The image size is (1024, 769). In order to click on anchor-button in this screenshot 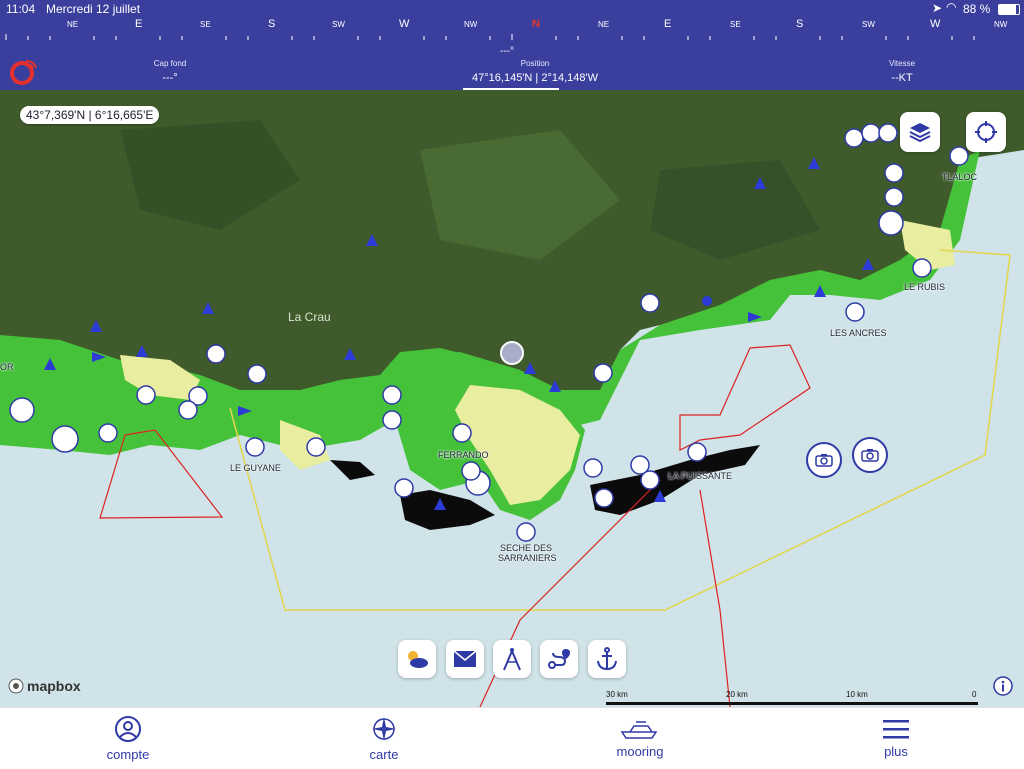, I will do `click(607, 659)`.